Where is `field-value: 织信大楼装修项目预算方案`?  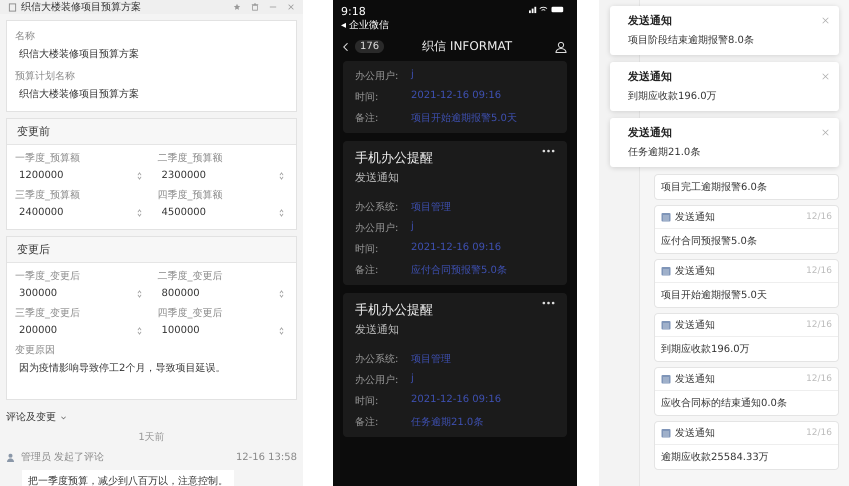
field-value: 织信大楼装修项目预算方案 is located at coordinates (79, 94).